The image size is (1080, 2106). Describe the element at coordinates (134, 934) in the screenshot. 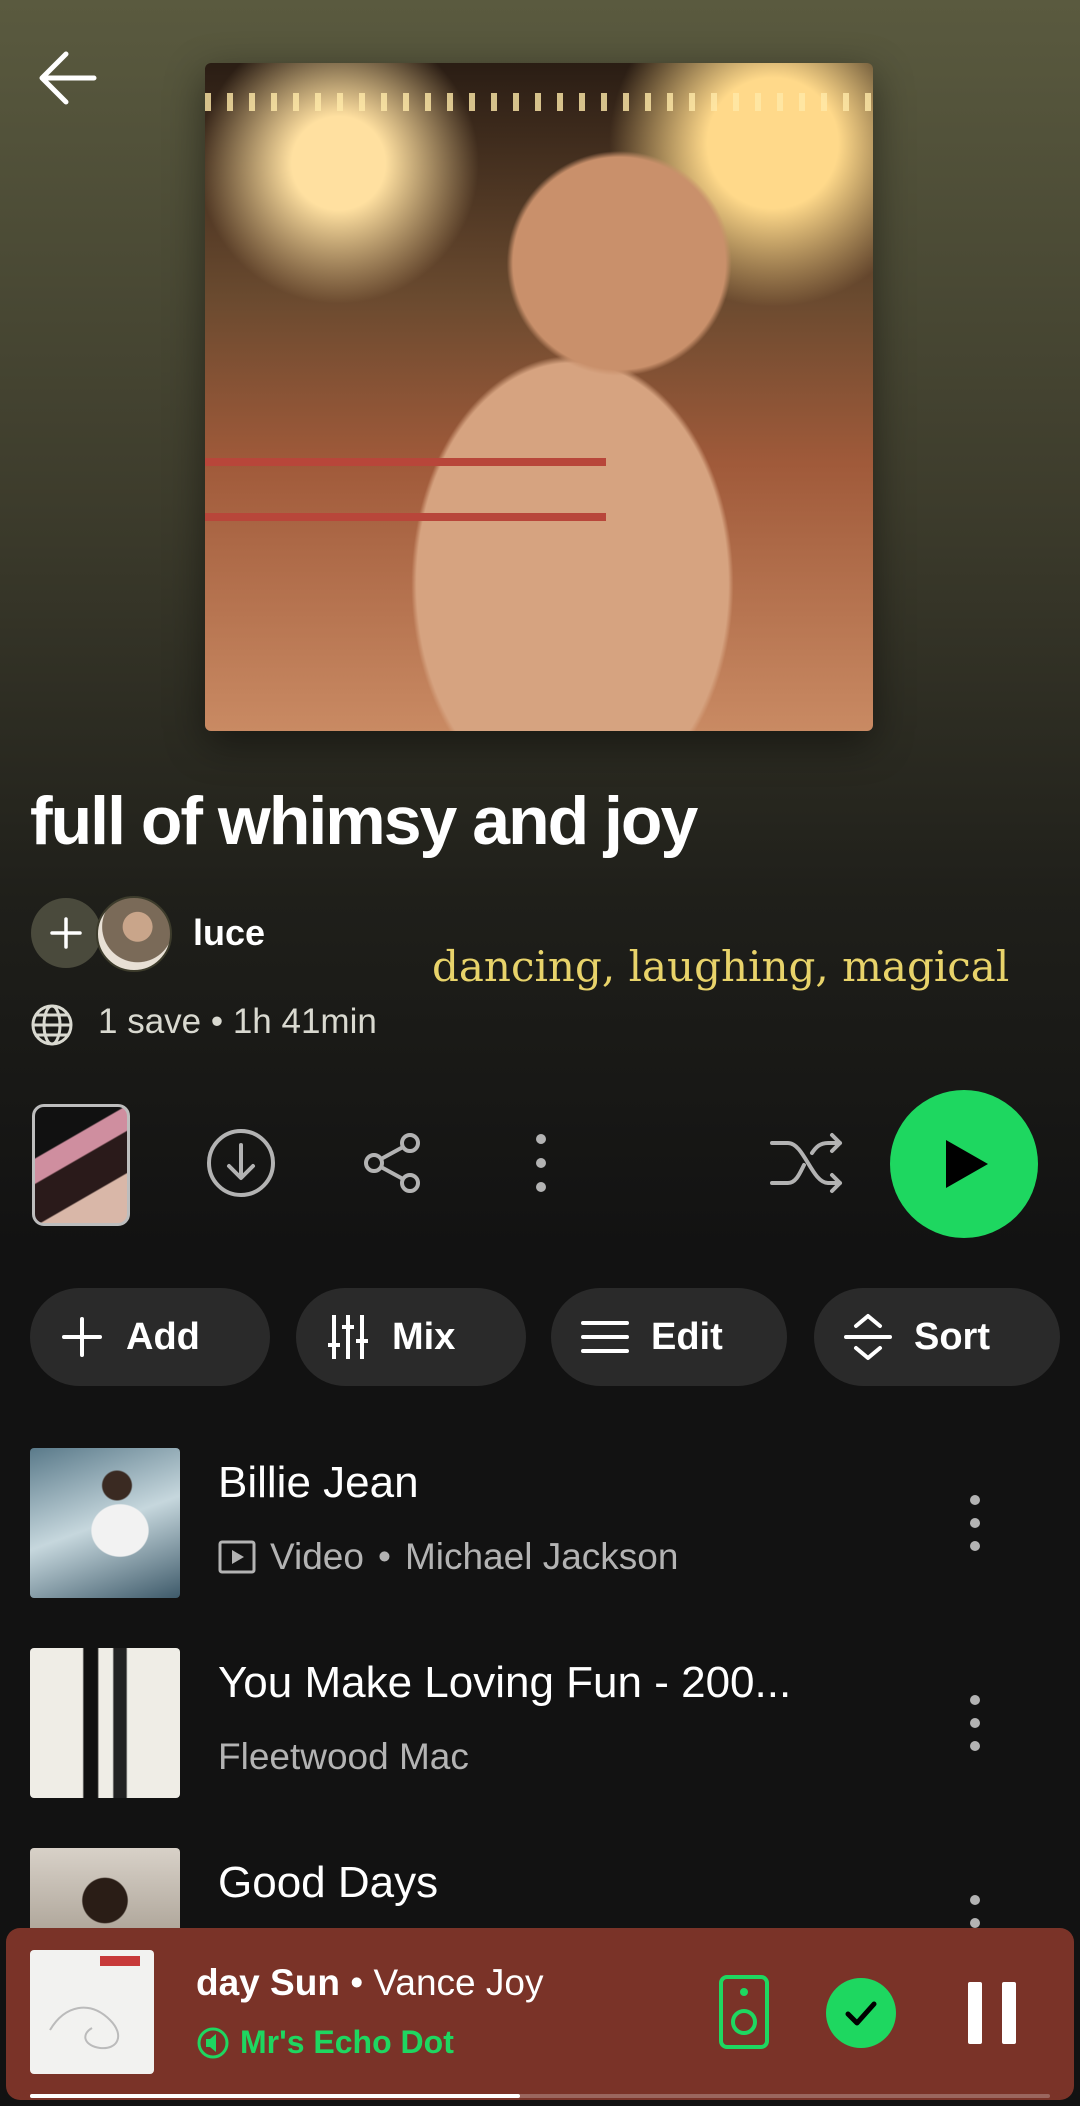

I see `owner-avatar` at that location.